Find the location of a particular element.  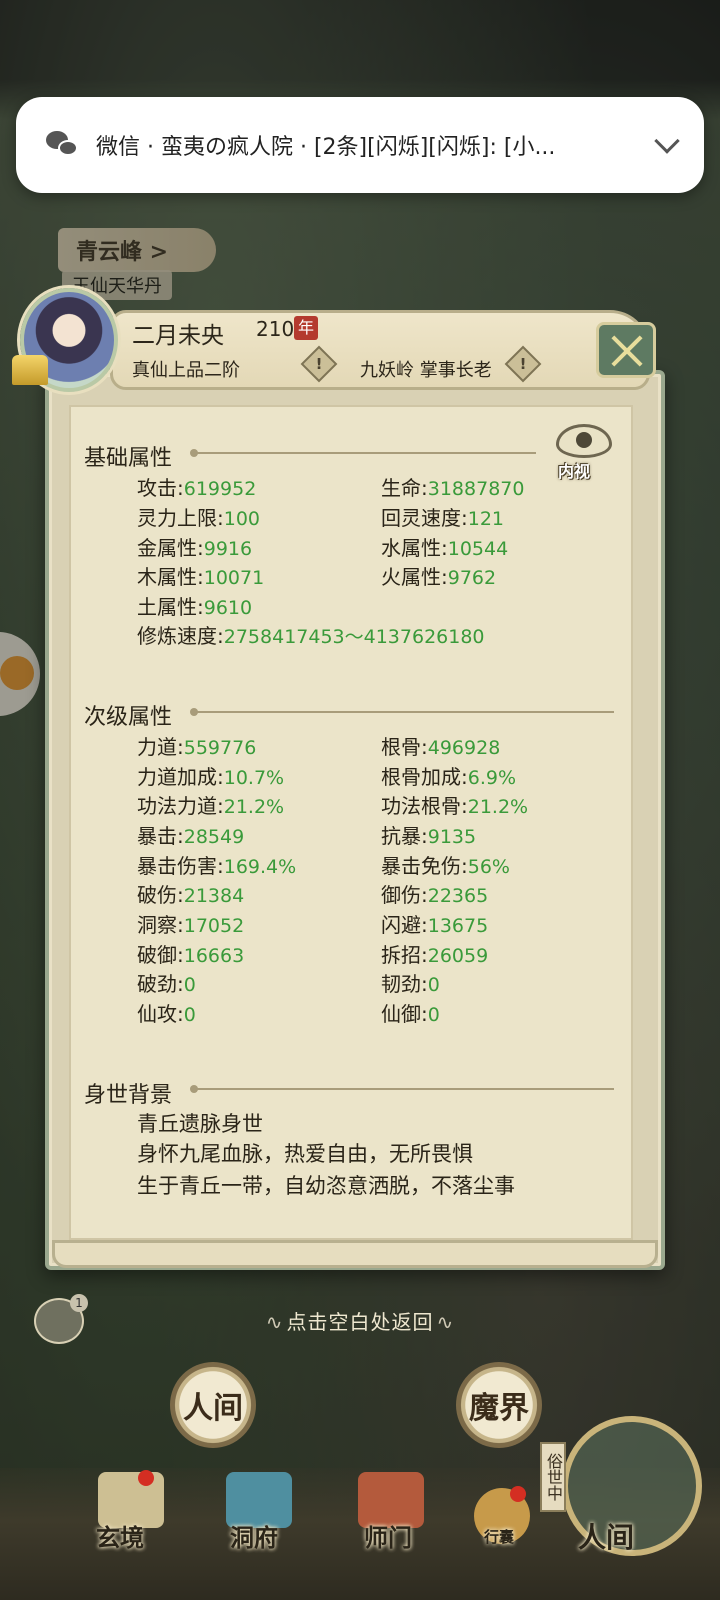

stat-insight: 洞察:17052 is located at coordinates (191, 925).